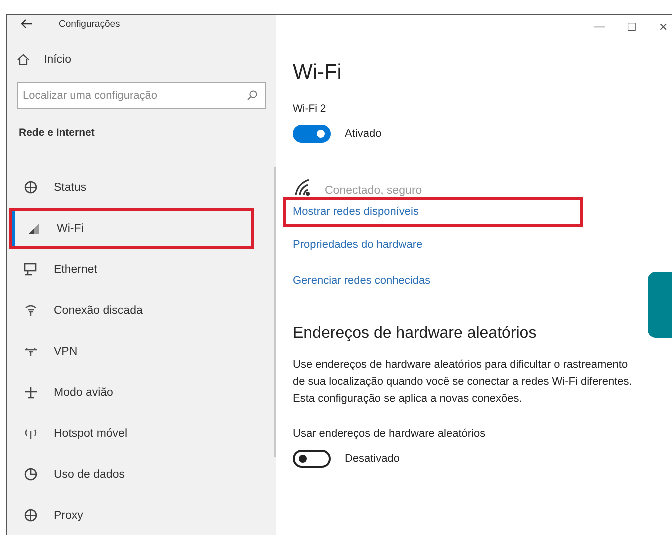  Describe the element at coordinates (31, 351) in the screenshot. I see `vpn-icon` at that location.